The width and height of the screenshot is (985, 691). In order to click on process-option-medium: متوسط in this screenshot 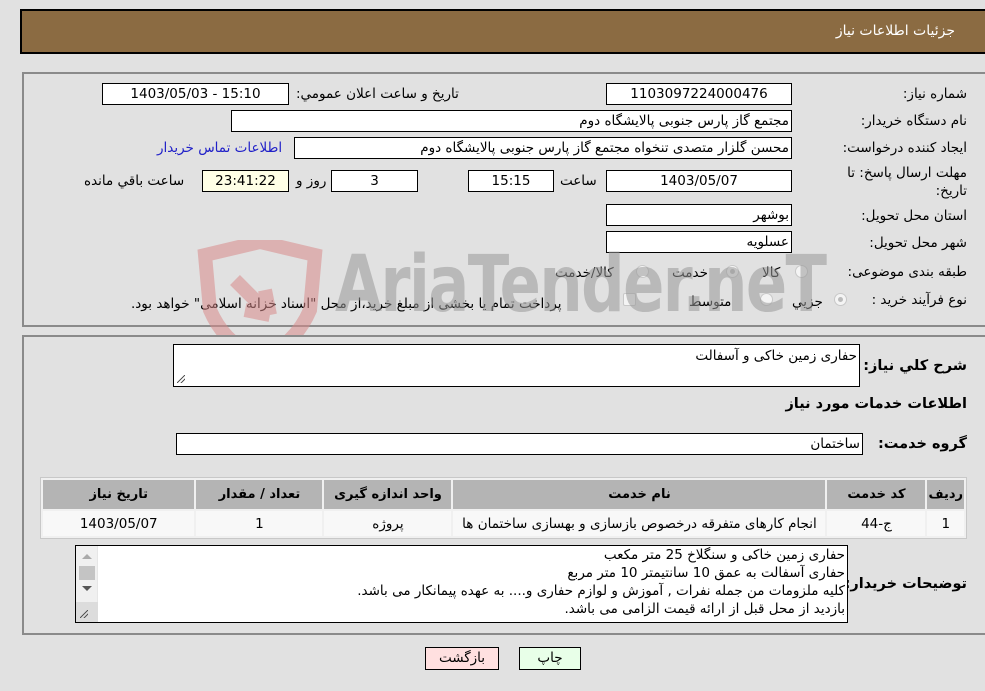, I will do `click(710, 302)`.